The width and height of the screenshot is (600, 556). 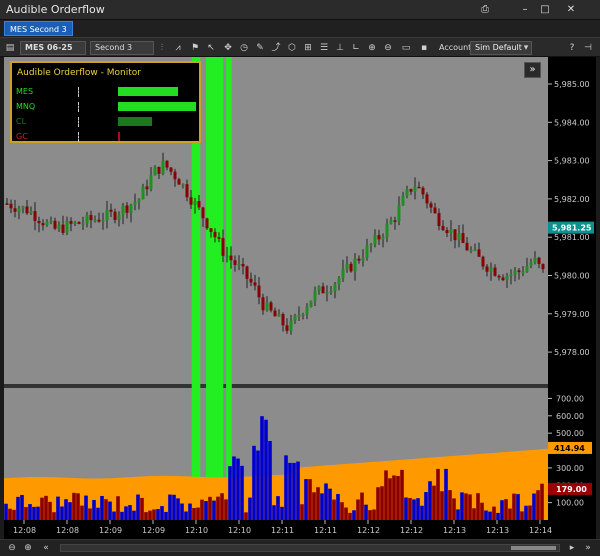 I want to click on tab-mes-second-3: MES Second 3, so click(x=38, y=28).